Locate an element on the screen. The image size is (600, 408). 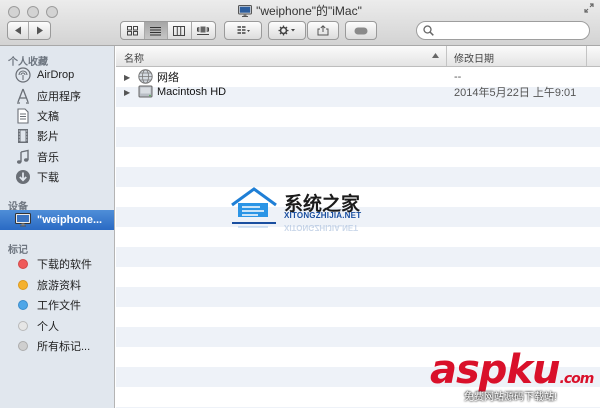
sidebar-item-airdrop: AirDrop is located at coordinates (57, 75).